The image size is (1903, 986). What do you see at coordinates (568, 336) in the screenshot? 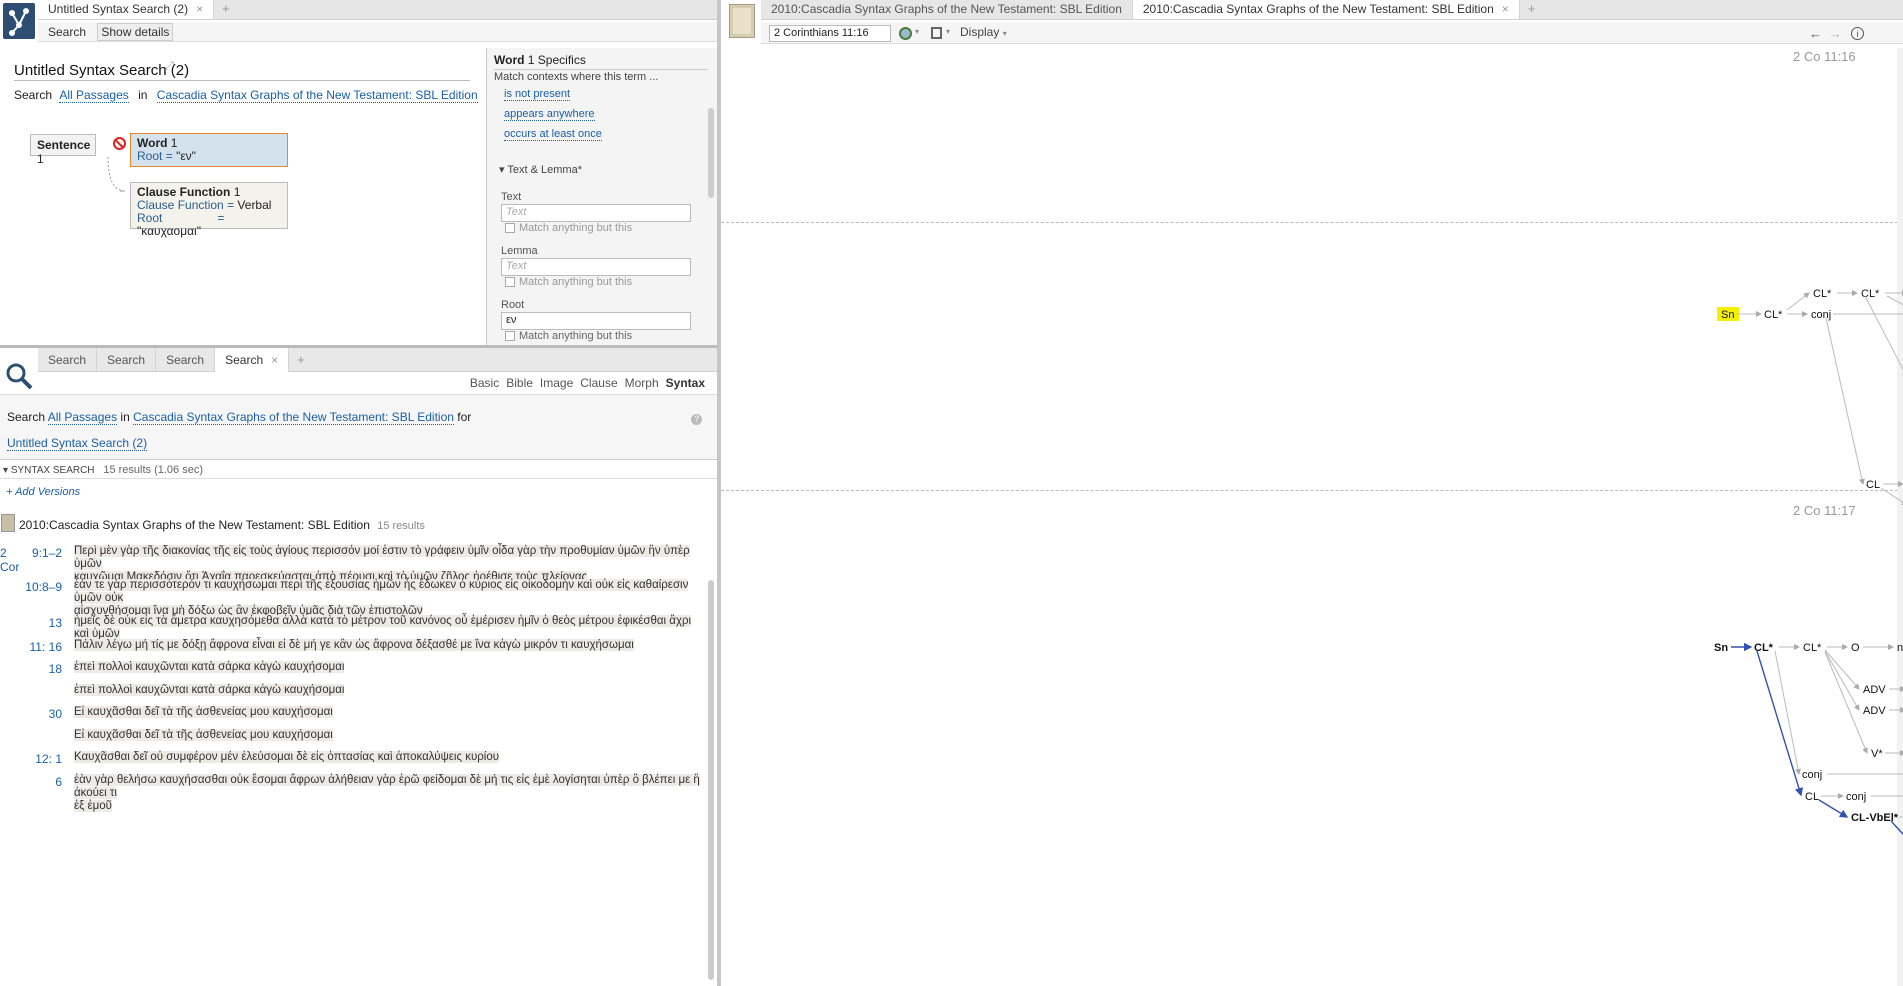
I see `root-not-checkbox: Match anything but this` at bounding box center [568, 336].